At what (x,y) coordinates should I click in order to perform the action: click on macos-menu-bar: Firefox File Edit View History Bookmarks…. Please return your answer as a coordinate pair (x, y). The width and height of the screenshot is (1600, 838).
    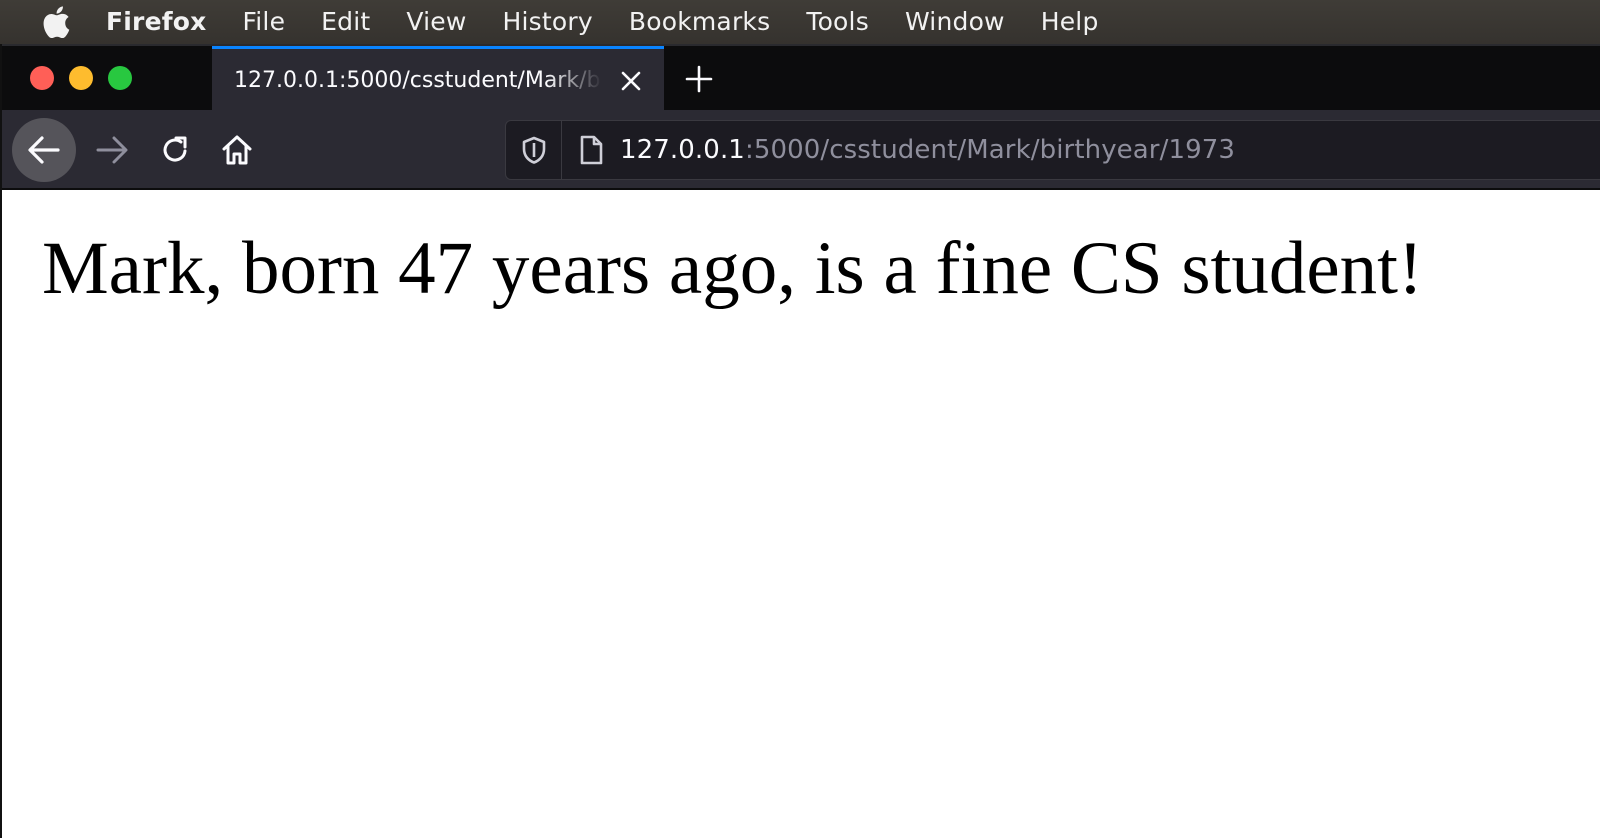
    Looking at the image, I should click on (800, 22).